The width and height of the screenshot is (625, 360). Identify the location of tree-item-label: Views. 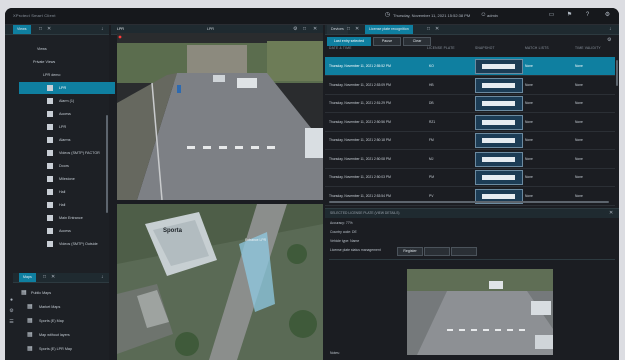
(42, 49).